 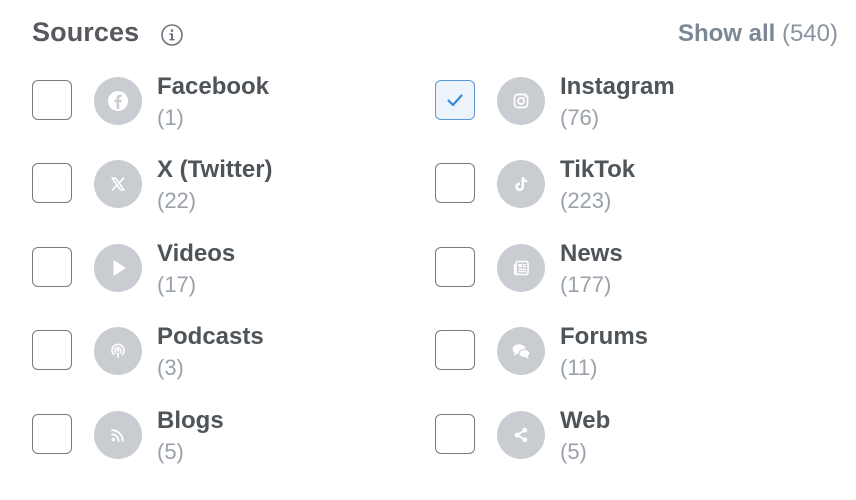 What do you see at coordinates (809, 33) in the screenshot?
I see `show-all-count: (540)` at bounding box center [809, 33].